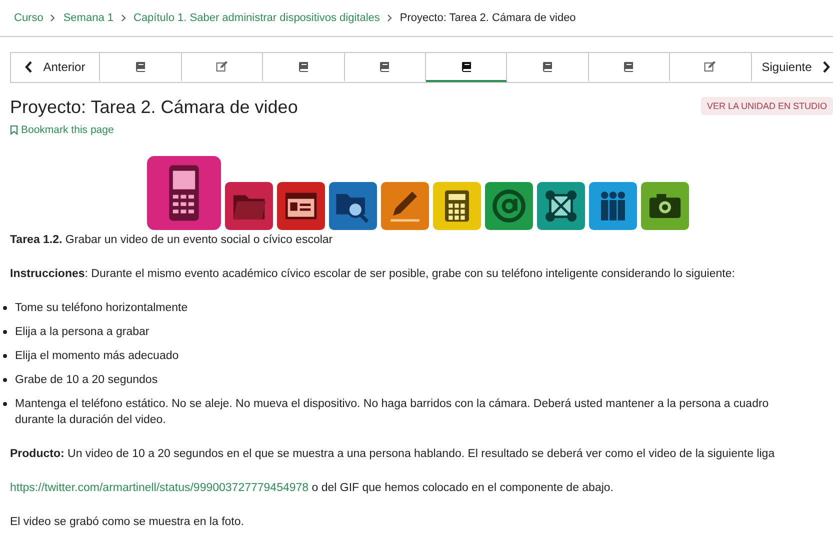 The height and width of the screenshot is (535, 833). I want to click on pencil-icon, so click(405, 206).